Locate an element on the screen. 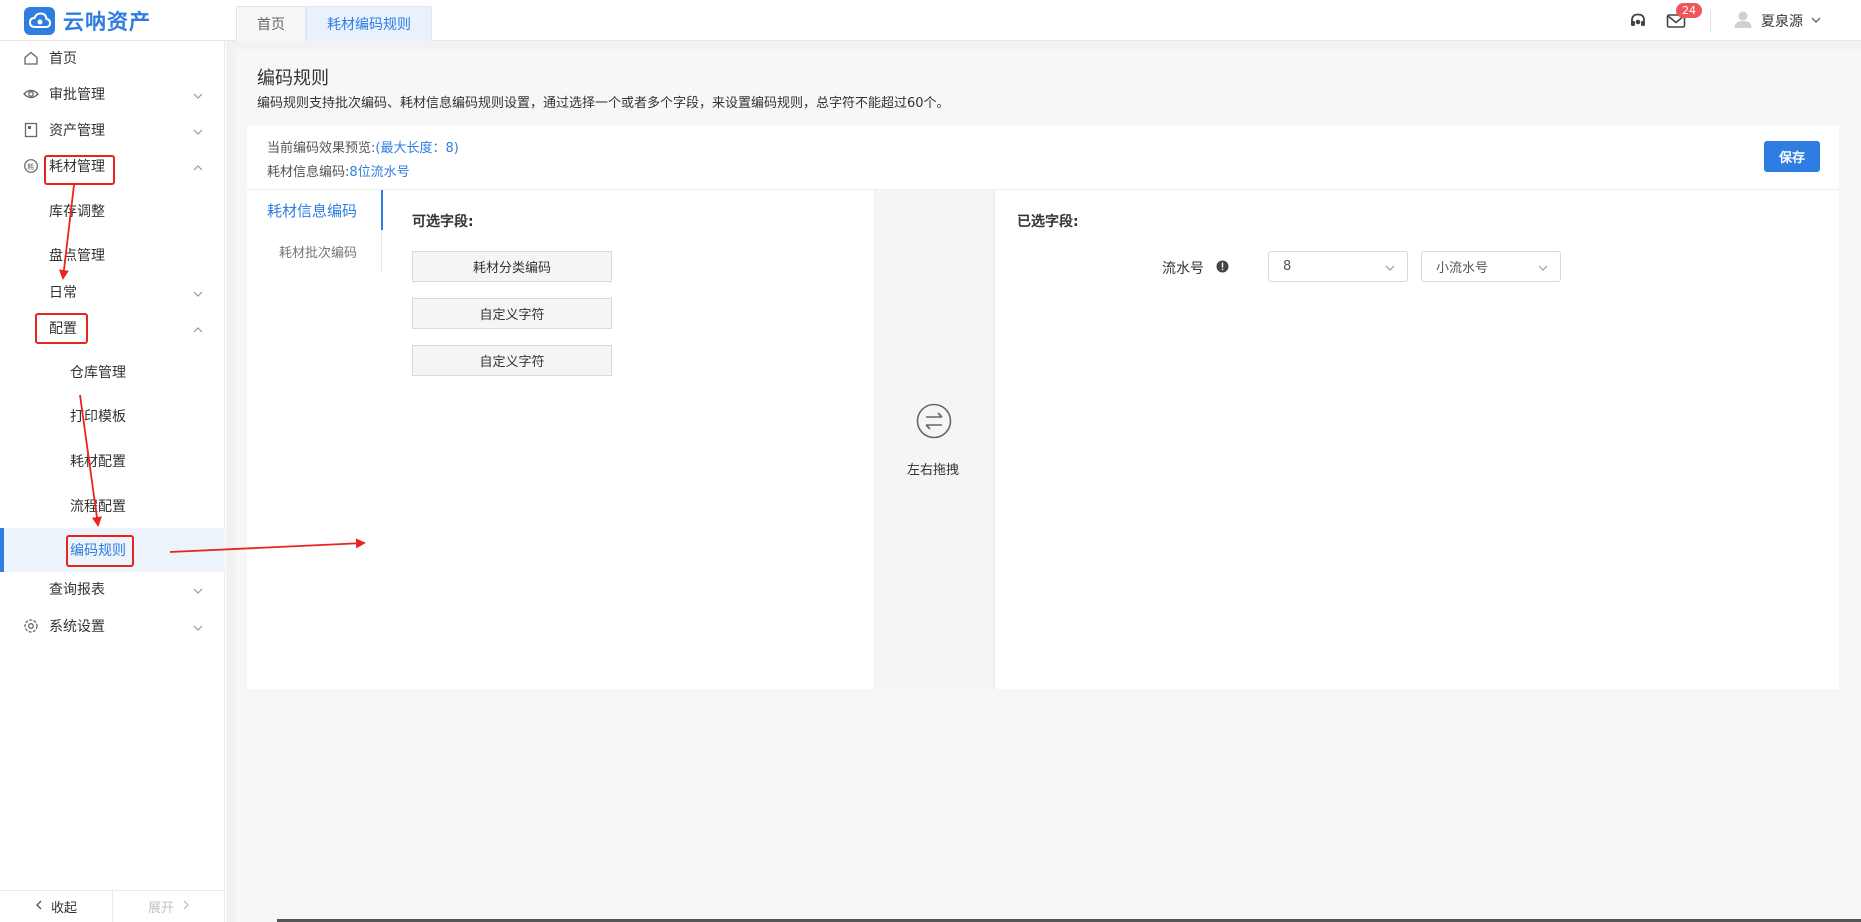 This screenshot has width=1861, height=922. annotation-box-coding-rules is located at coordinates (100, 551).